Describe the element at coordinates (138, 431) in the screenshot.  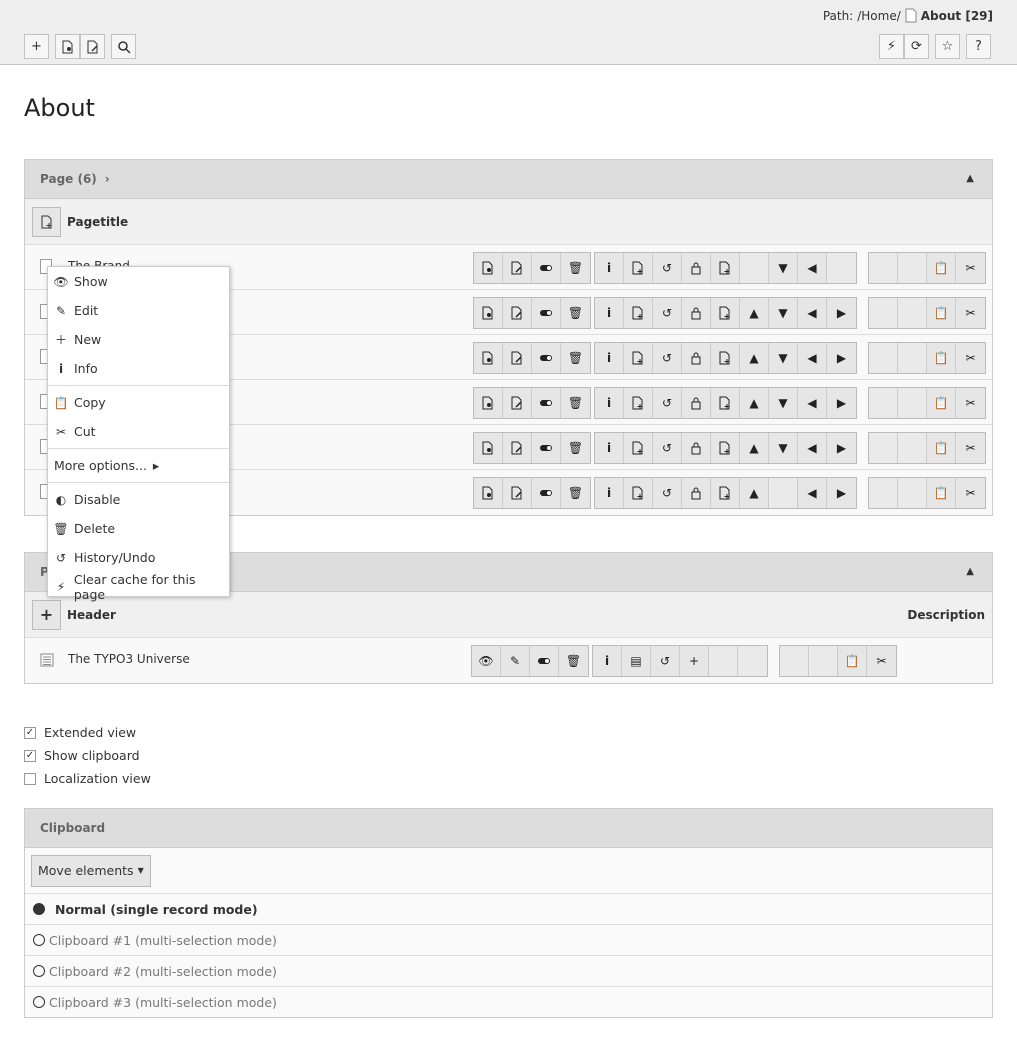
I see `menu-item-cut: ✂ Cut` at that location.